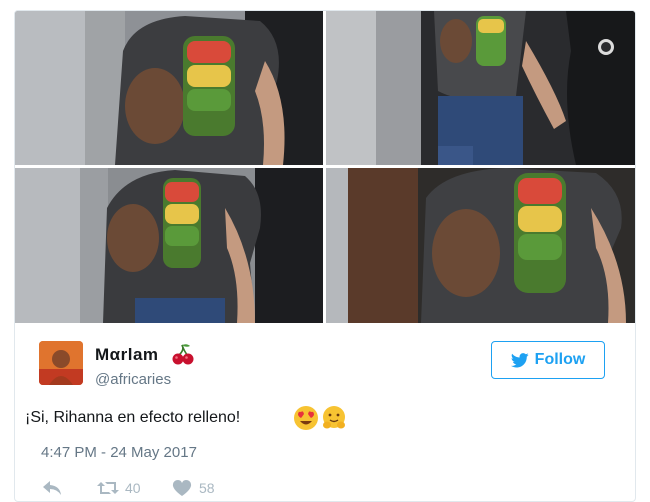 The width and height of the screenshot is (650, 502). I want to click on like-count: 58, so click(207, 488).